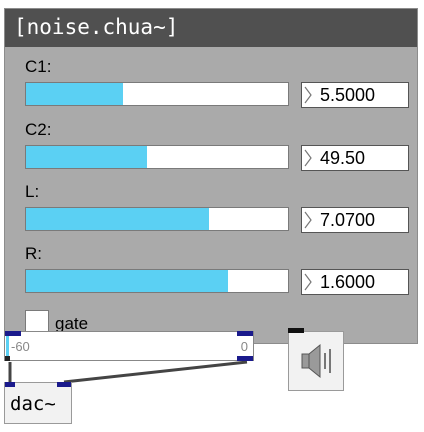 This screenshot has width=424, height=432. I want to click on dsp-toggle-button, so click(316, 359).